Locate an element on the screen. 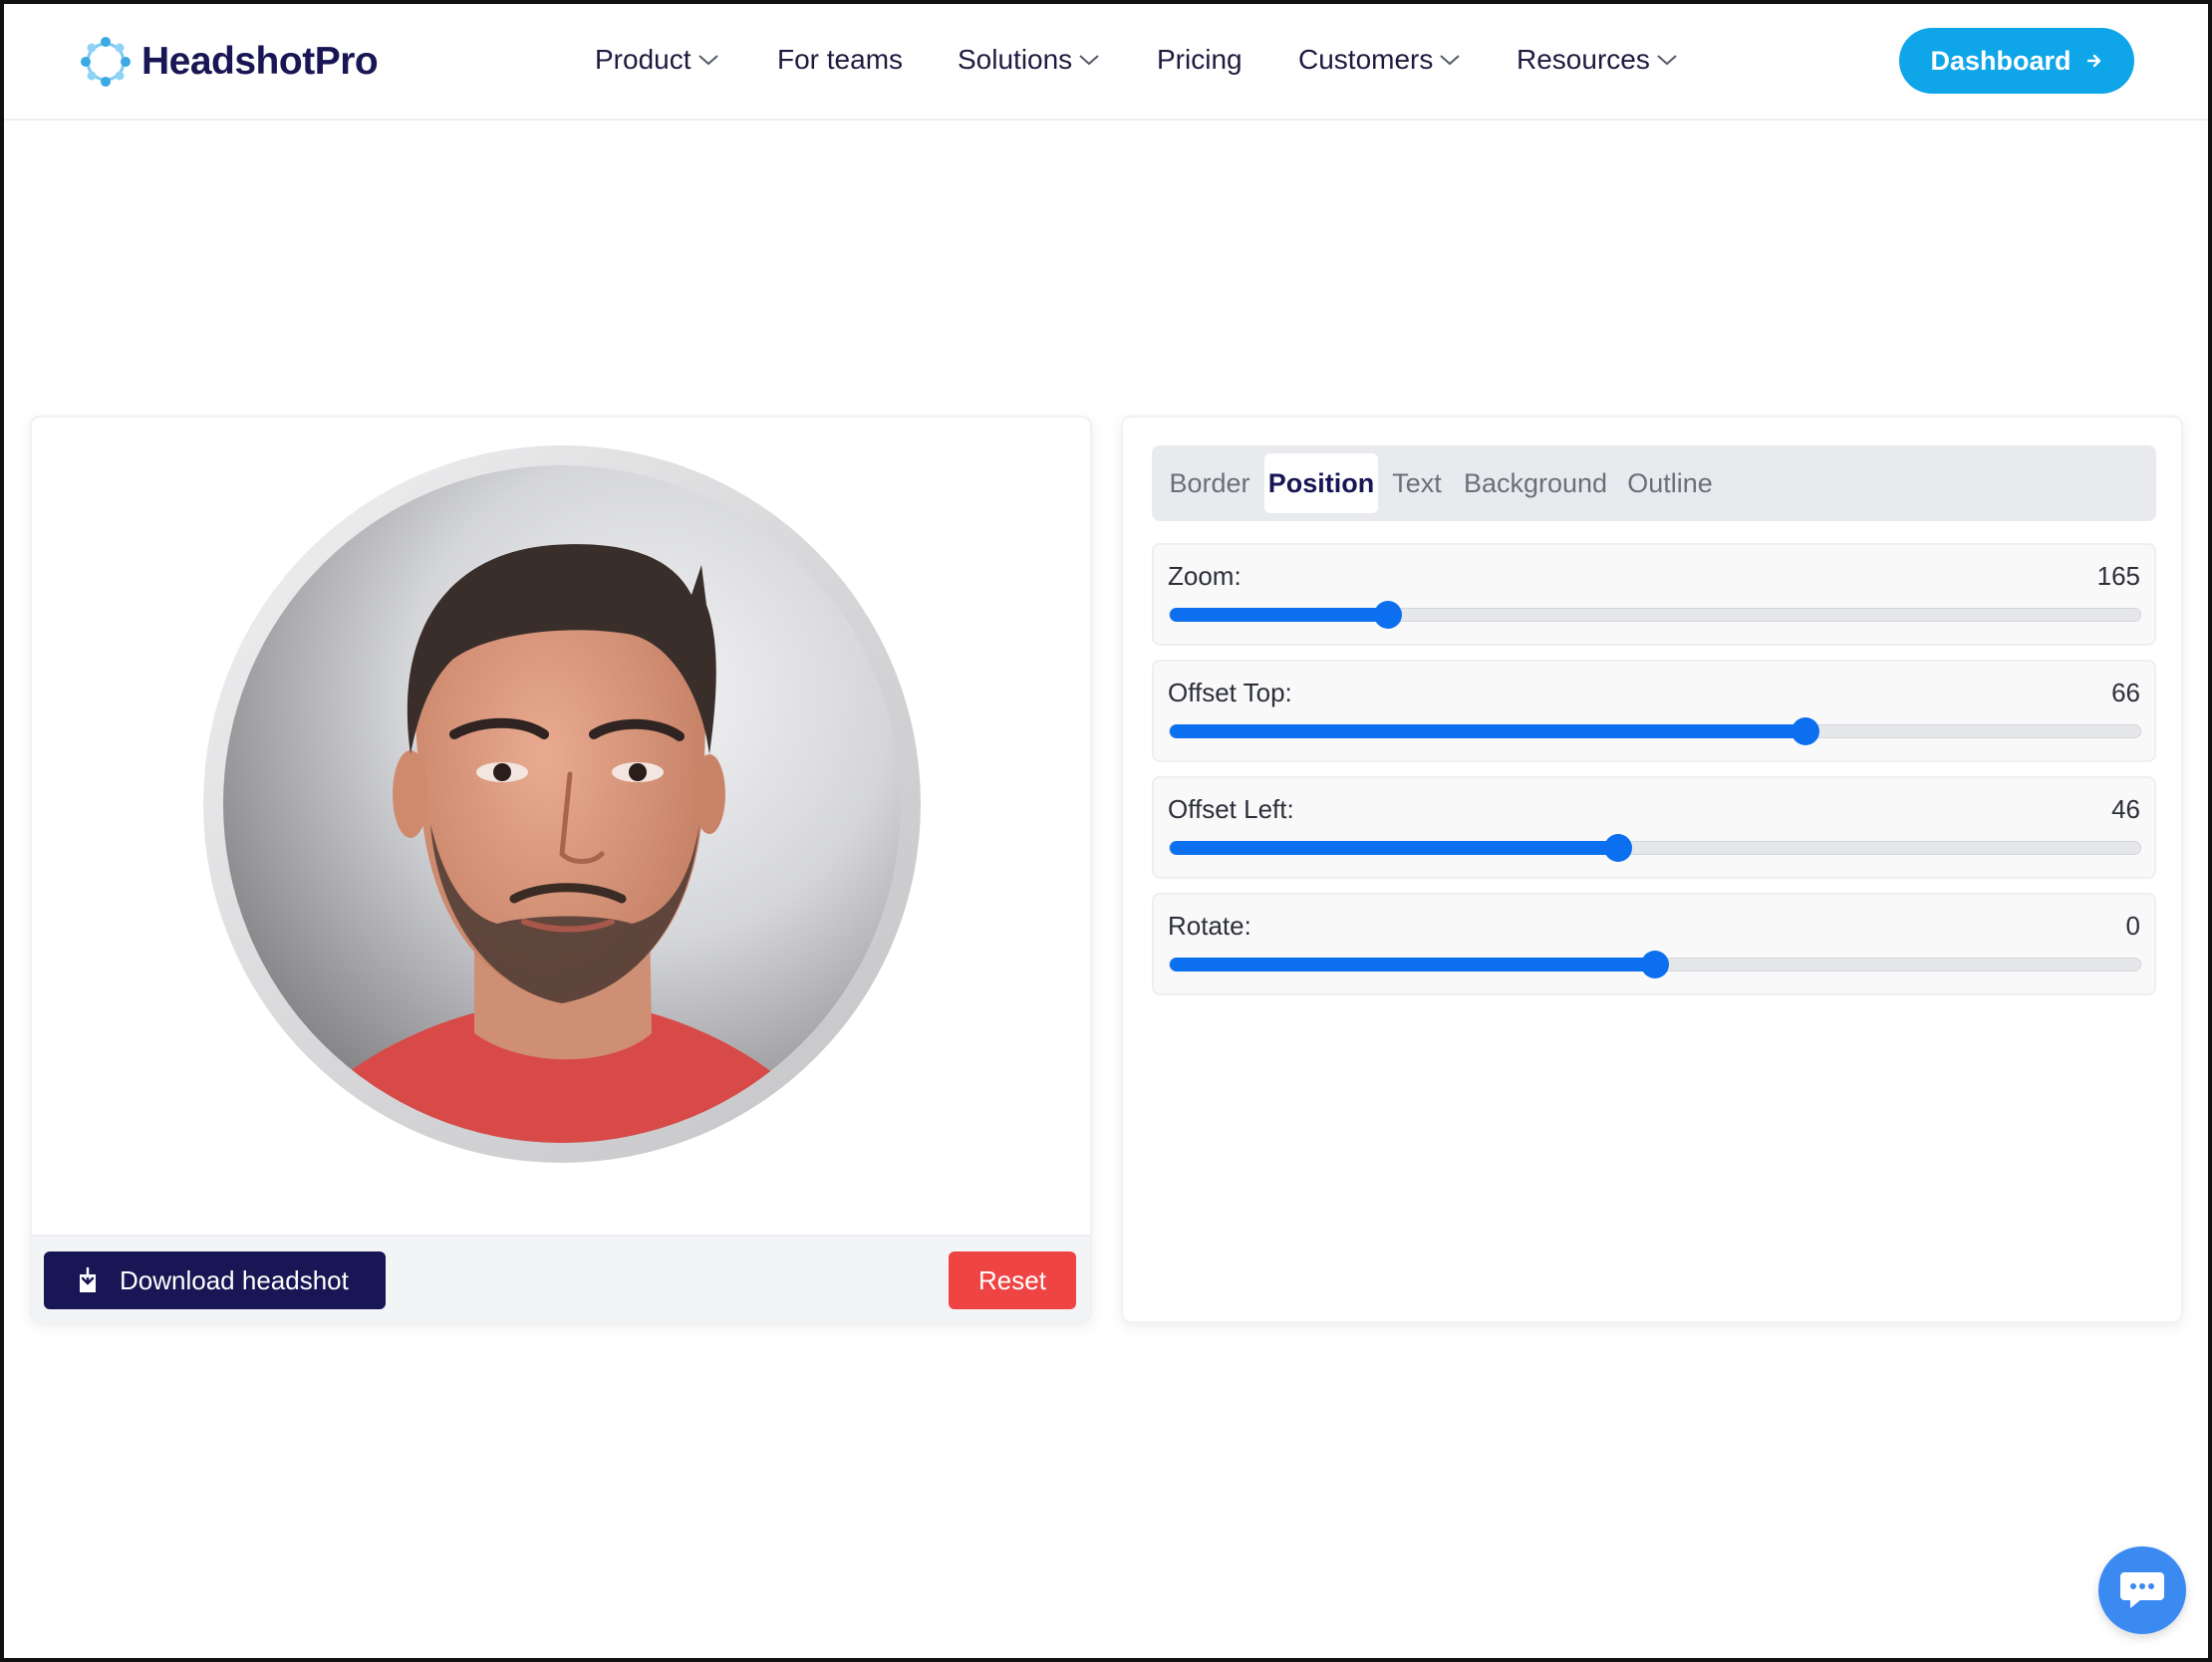  nav-label: Product is located at coordinates (643, 60).